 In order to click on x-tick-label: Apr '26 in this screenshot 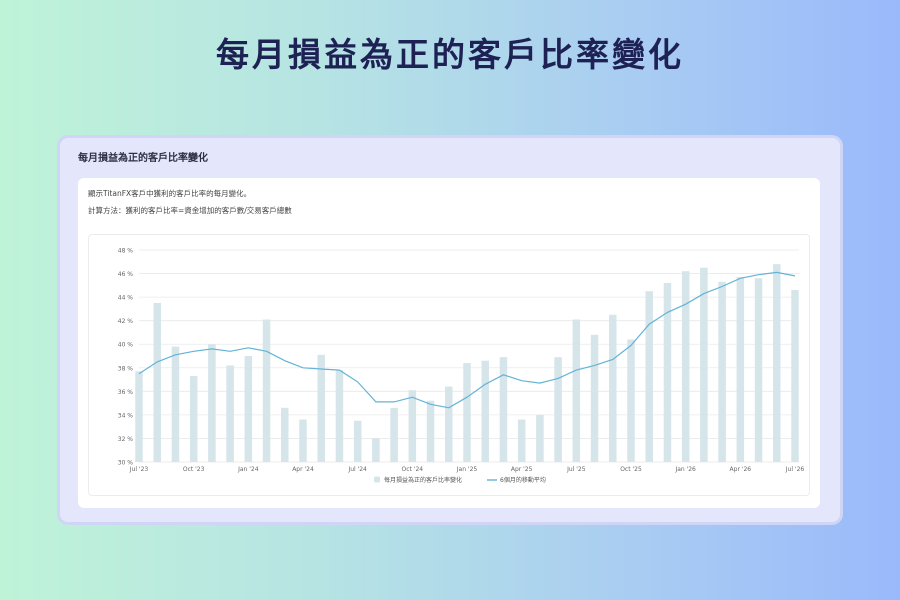, I will do `click(741, 469)`.